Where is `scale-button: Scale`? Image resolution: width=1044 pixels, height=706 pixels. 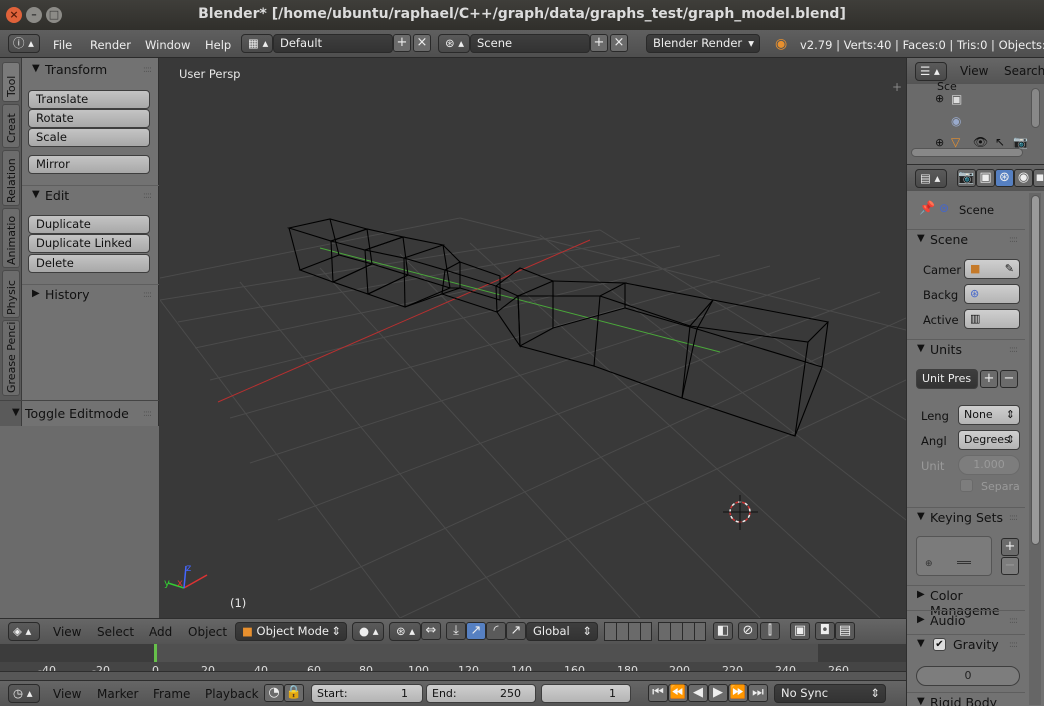
scale-button: Scale is located at coordinates (89, 137).